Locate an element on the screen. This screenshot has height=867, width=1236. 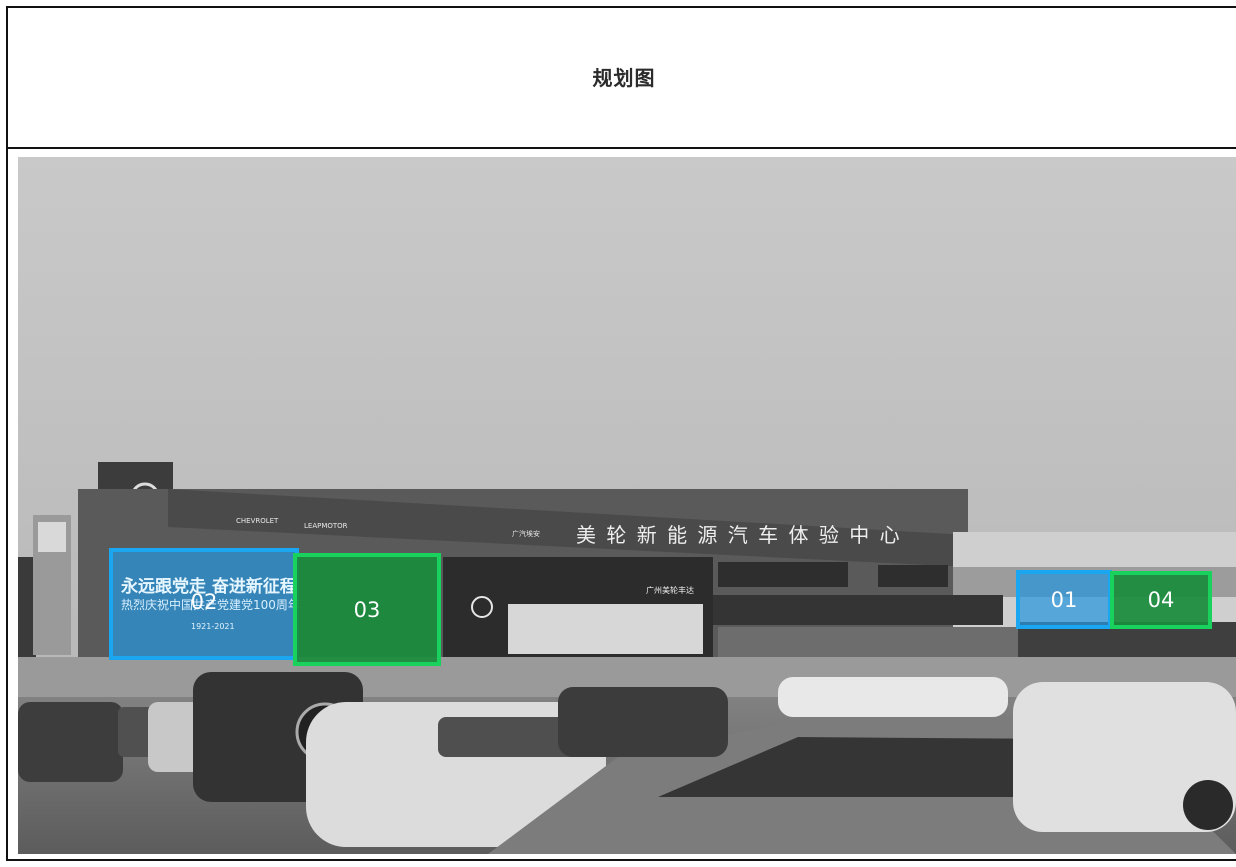
banner-years: 1921-2021 is located at coordinates (213, 626).